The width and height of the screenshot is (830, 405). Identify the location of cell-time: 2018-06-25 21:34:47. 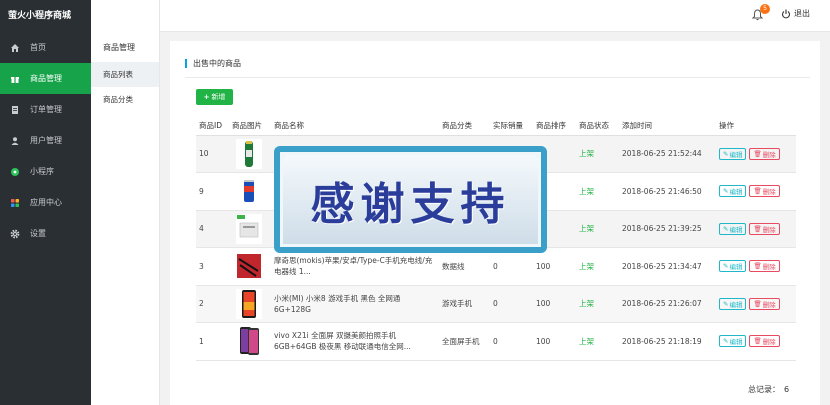
(667, 266).